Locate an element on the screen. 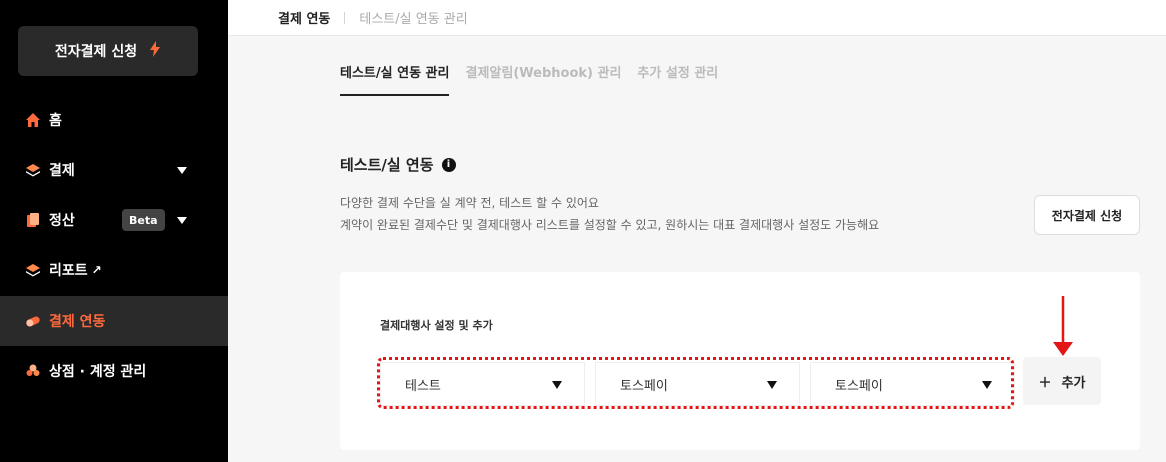 Image resolution: width=1166 pixels, height=462 pixels. sidebar-item-label: 홈 is located at coordinates (55, 121).